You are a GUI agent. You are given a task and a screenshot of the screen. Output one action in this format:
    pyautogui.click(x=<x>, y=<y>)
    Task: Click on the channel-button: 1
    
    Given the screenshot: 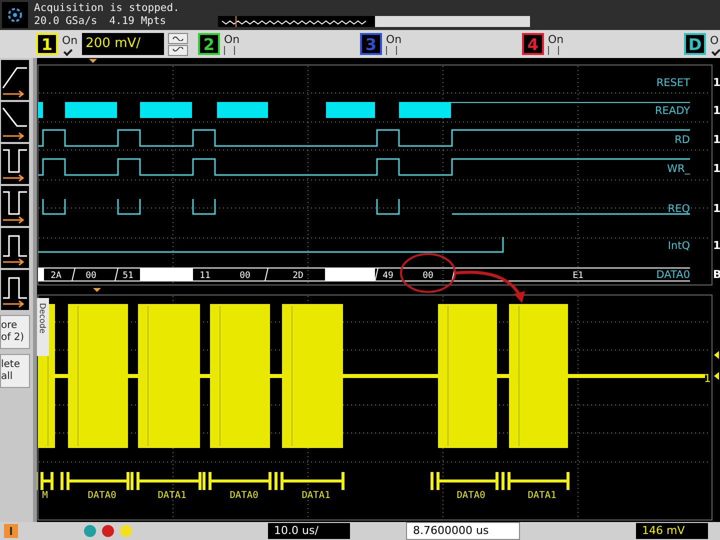 What is the action you would take?
    pyautogui.click(x=47, y=44)
    